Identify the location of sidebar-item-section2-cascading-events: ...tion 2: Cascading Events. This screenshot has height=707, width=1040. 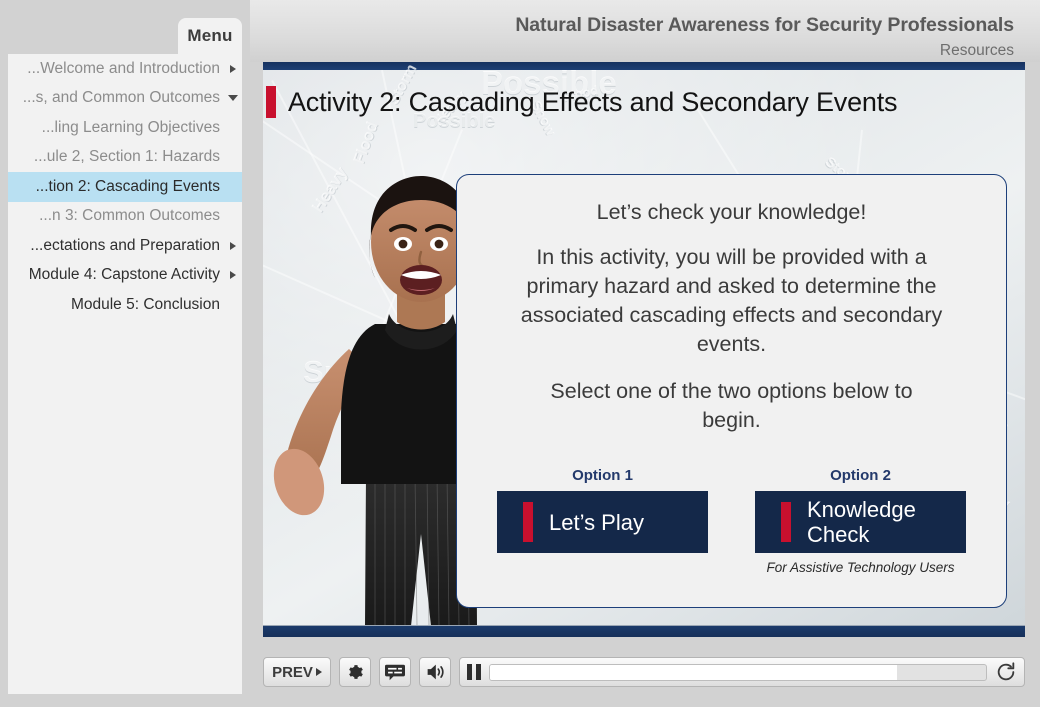
(125, 187).